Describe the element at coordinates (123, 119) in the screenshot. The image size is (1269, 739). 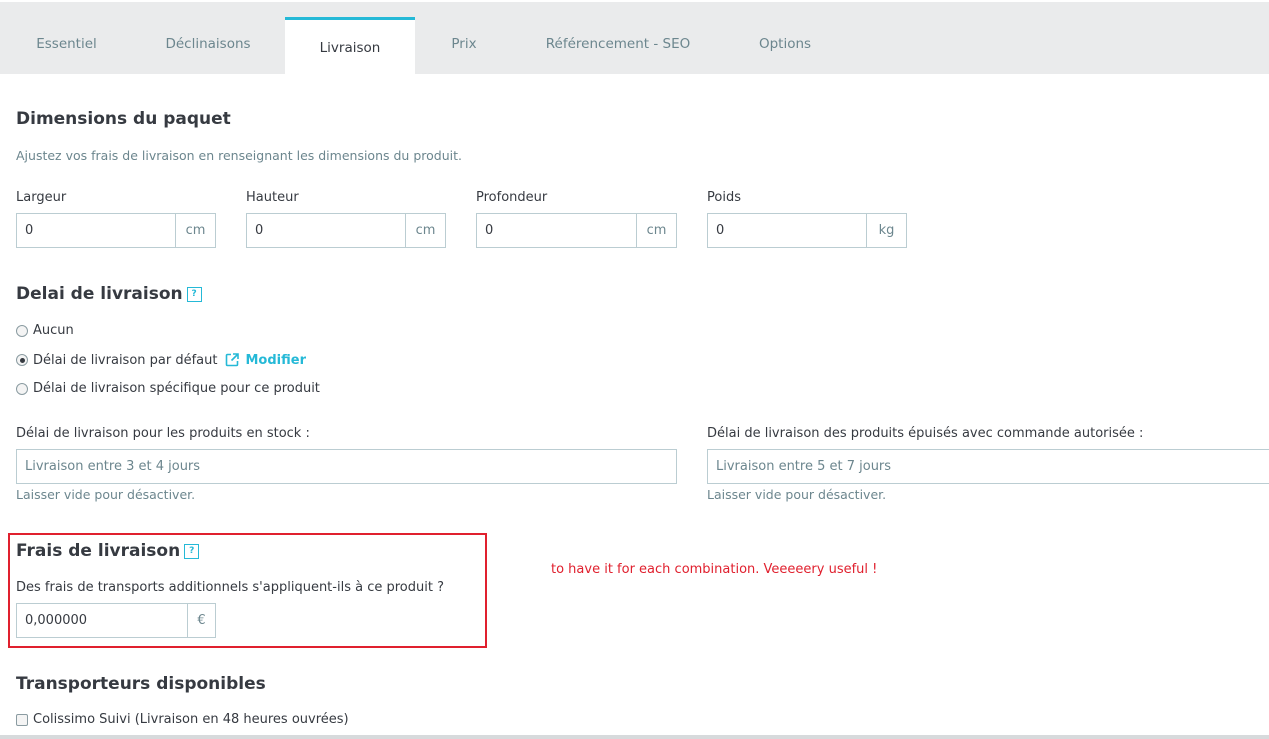
I see `dimensions-title: Dimensions du paquet` at that location.